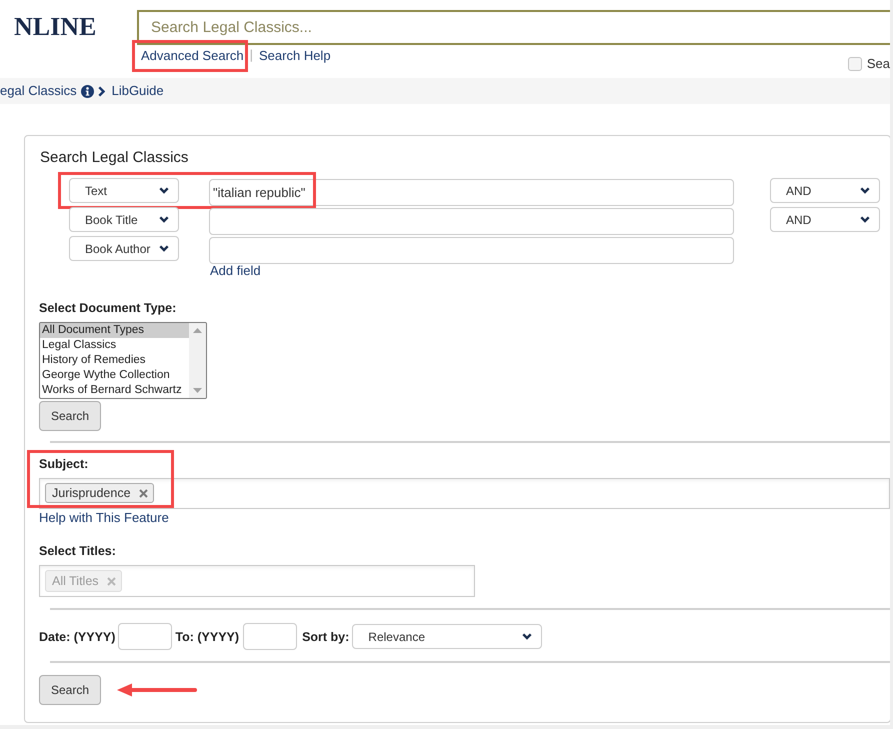 This screenshot has height=729, width=893. What do you see at coordinates (197, 330) in the screenshot?
I see `scroll-up-icon` at bounding box center [197, 330].